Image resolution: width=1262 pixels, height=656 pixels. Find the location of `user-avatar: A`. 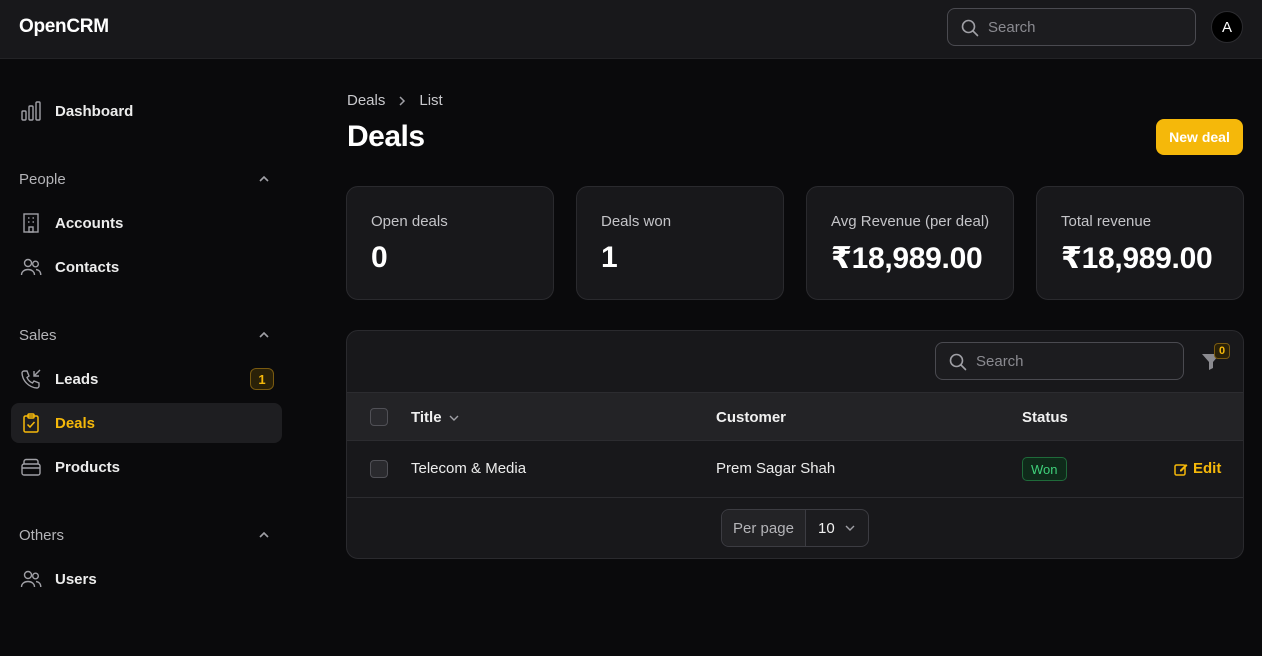

user-avatar: A is located at coordinates (1227, 27).